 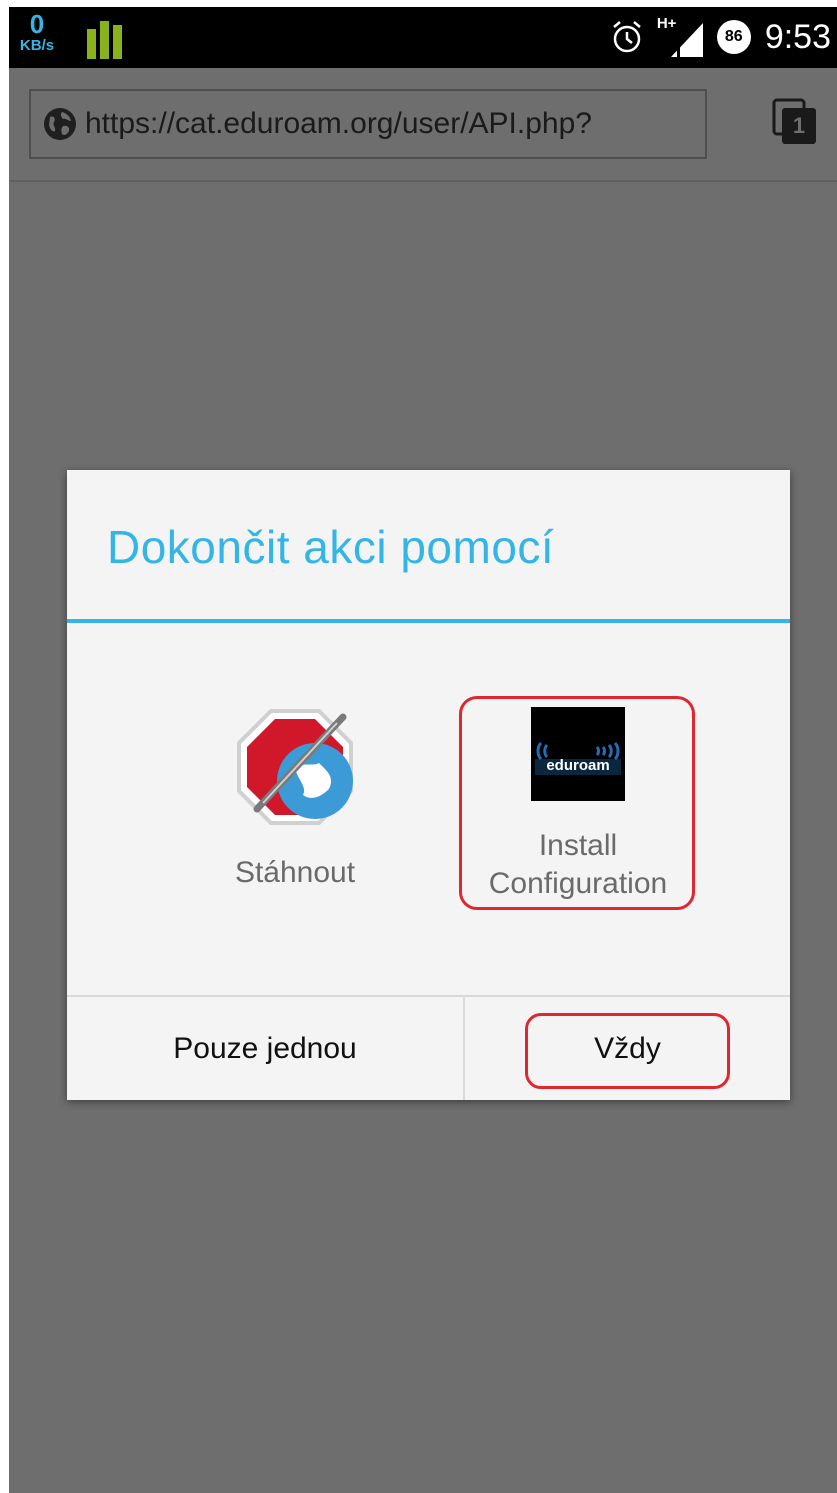 I want to click on tabs-button: 1, so click(x=795, y=122).